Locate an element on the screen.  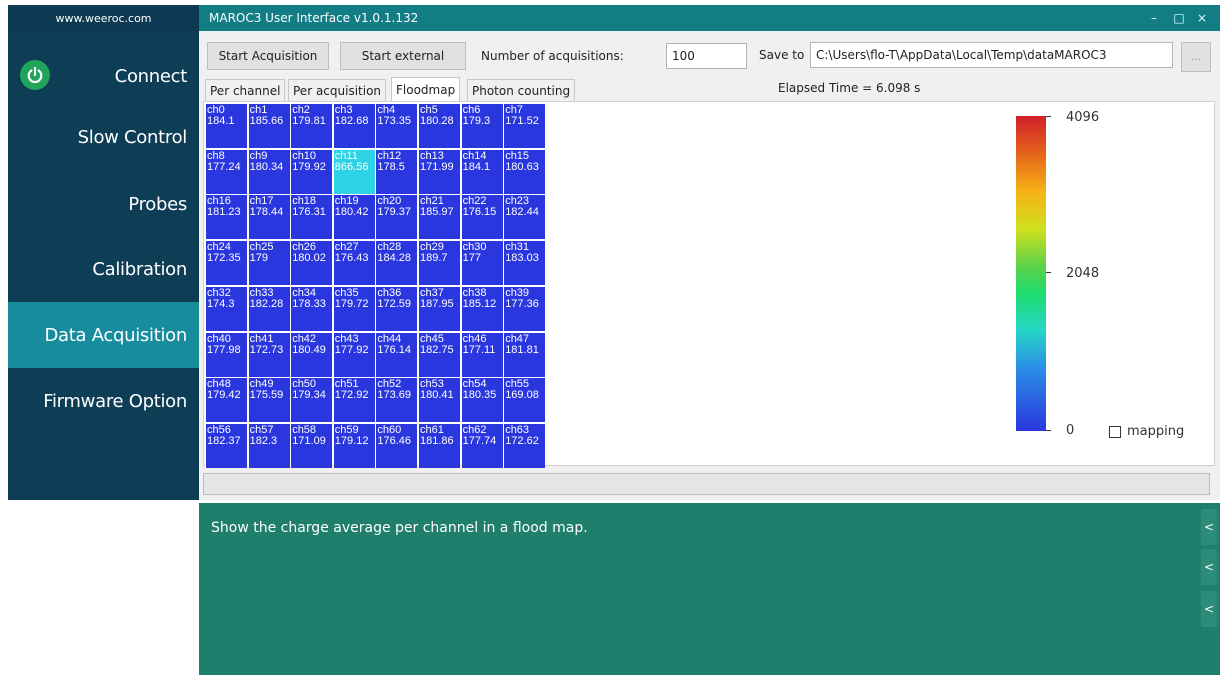
channel-cell: ch30 177 is located at coordinates (481, 263).